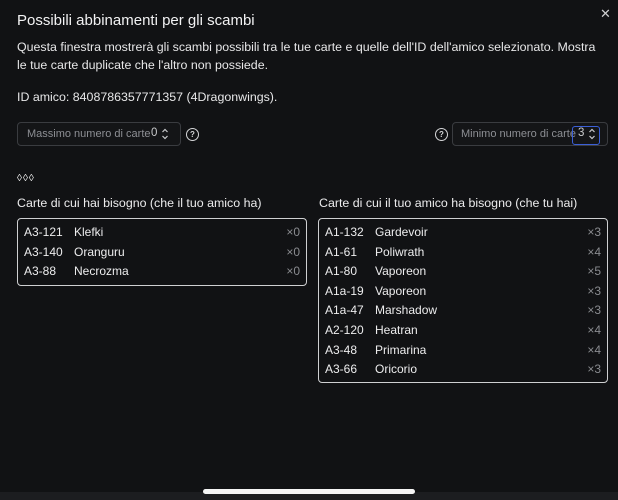 Image resolution: width=618 pixels, height=500 pixels. Describe the element at coordinates (136, 20) in the screenshot. I see `dialog-title: Possibili abbinamenti per gli scambi` at that location.